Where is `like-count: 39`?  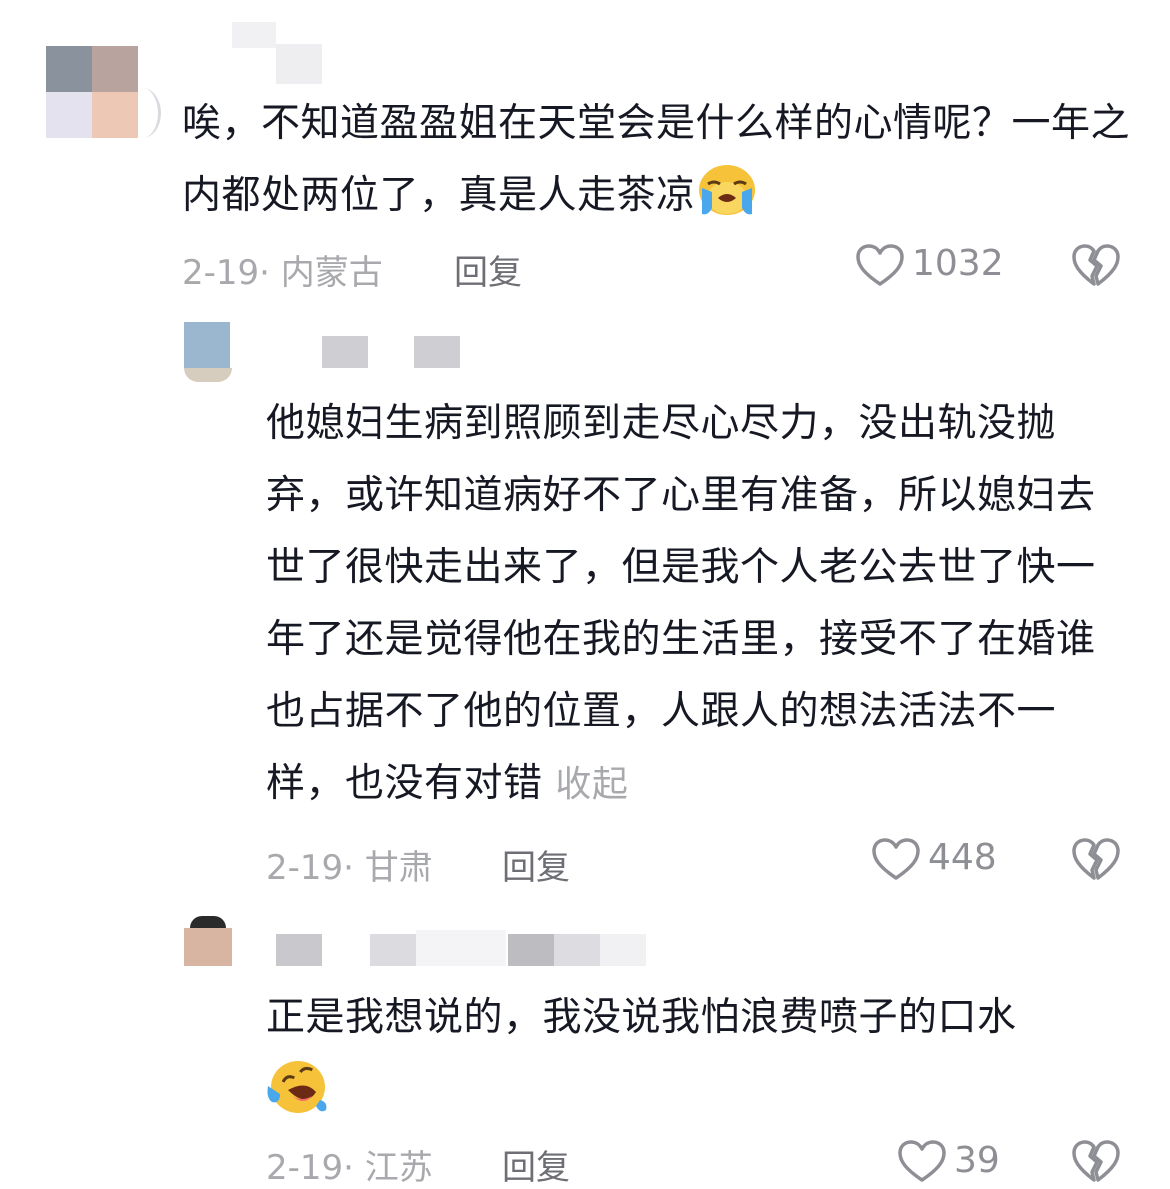
like-count: 39 is located at coordinates (977, 1160).